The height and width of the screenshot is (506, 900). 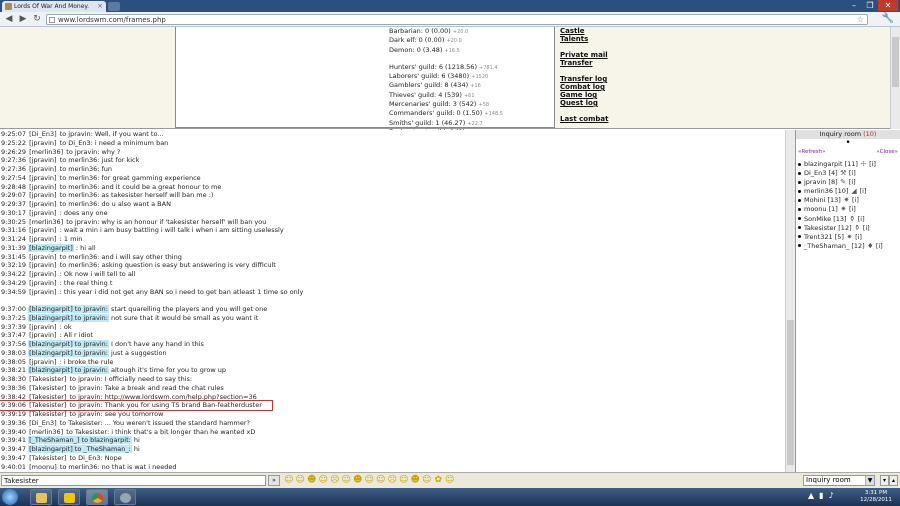 What do you see at coordinates (584, 63) in the screenshot?
I see `transfer-link: Transfer` at bounding box center [584, 63].